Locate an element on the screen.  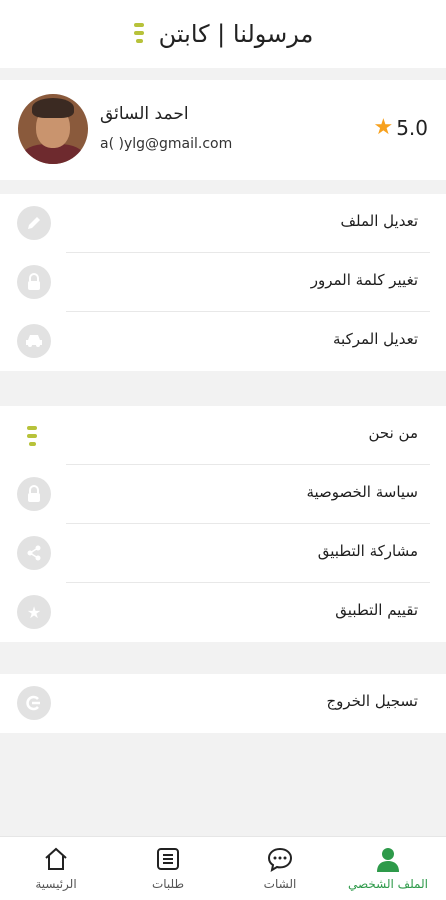
nav-orders: طلبات is located at coordinates (168, 871).